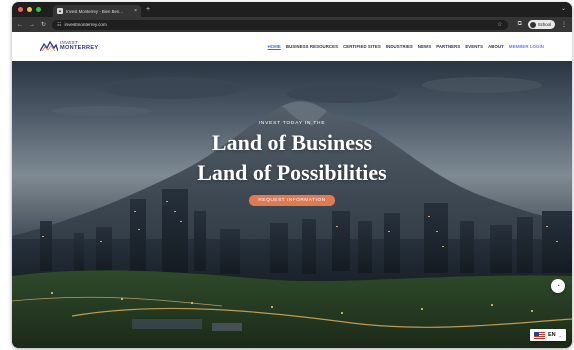 The height and width of the screenshot is (350, 574). I want to click on forward-icon: →, so click(32, 25).